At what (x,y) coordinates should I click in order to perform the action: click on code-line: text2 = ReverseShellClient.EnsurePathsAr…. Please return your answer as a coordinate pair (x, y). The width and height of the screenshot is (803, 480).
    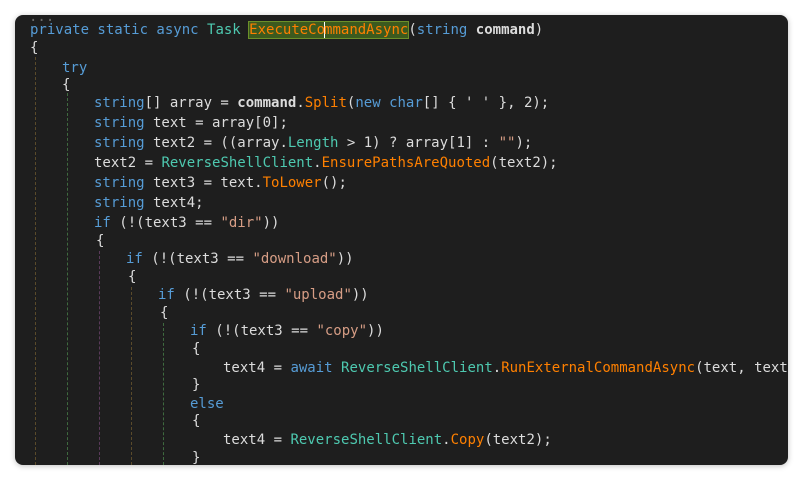
    Looking at the image, I should click on (326, 163).